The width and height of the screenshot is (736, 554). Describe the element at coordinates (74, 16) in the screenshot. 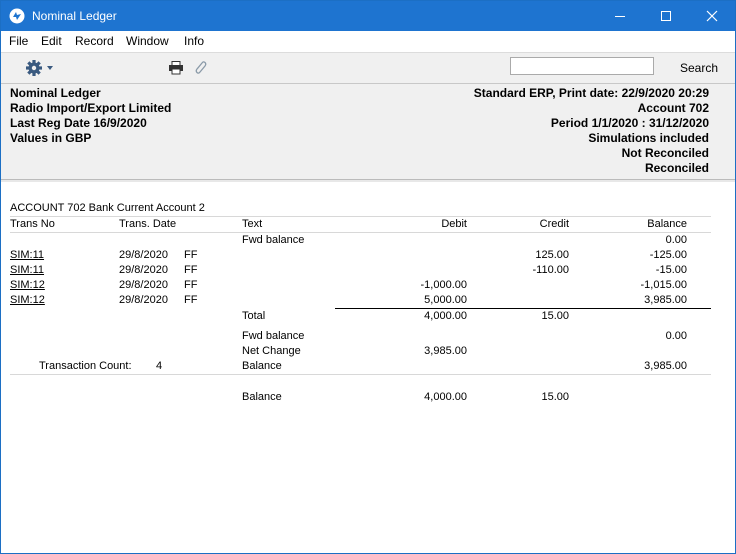

I see `window-title: Nominal Ledger` at that location.